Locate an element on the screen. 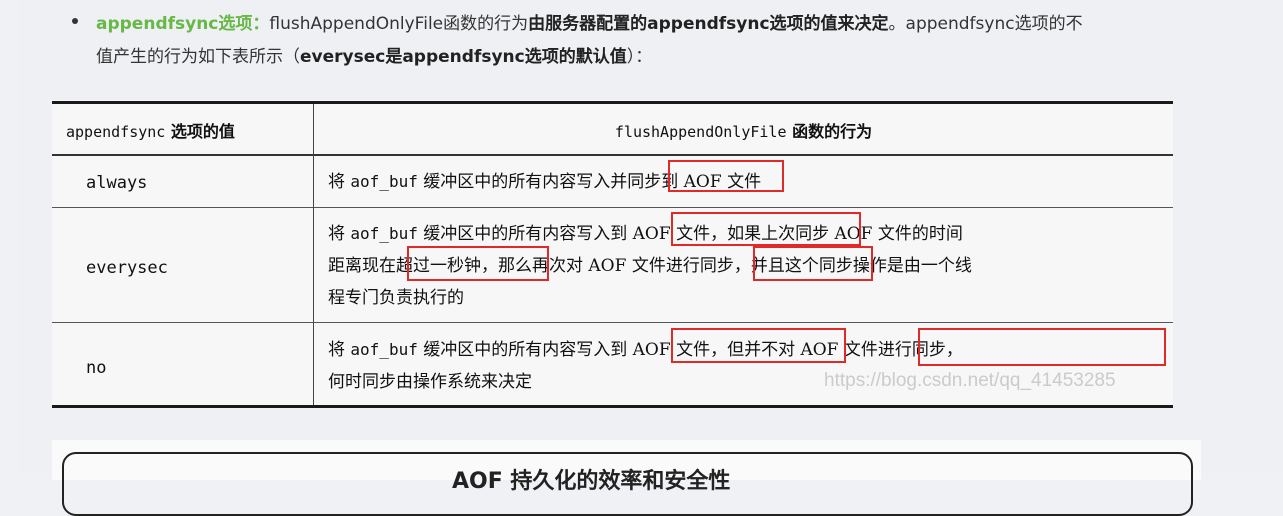  table-bottom-rule is located at coordinates (612, 406).